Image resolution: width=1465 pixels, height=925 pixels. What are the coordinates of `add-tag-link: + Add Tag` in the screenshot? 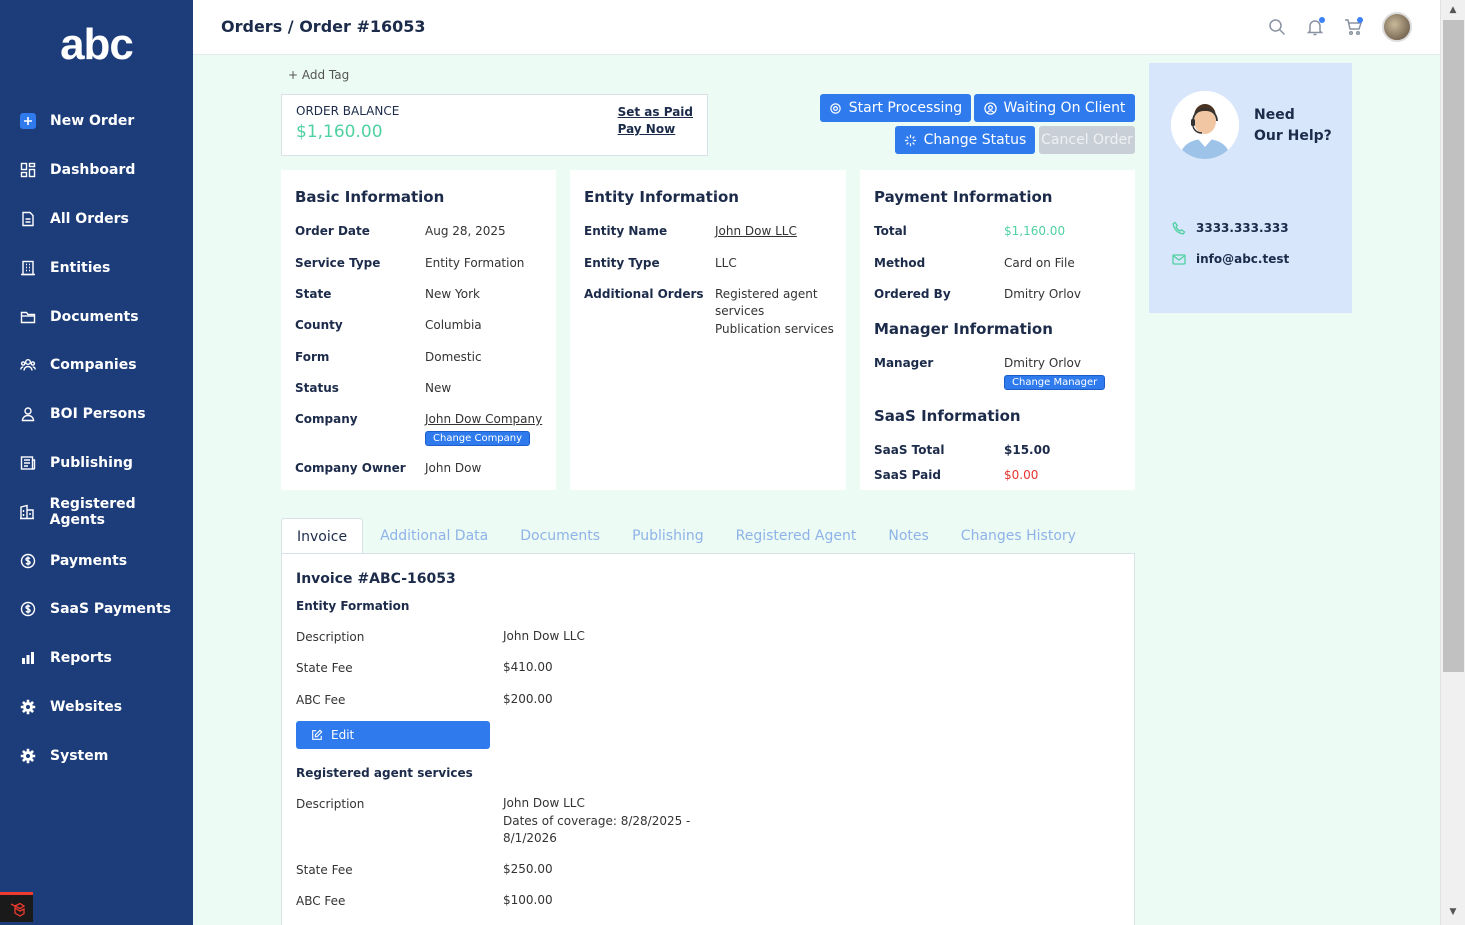 It's located at (318, 75).